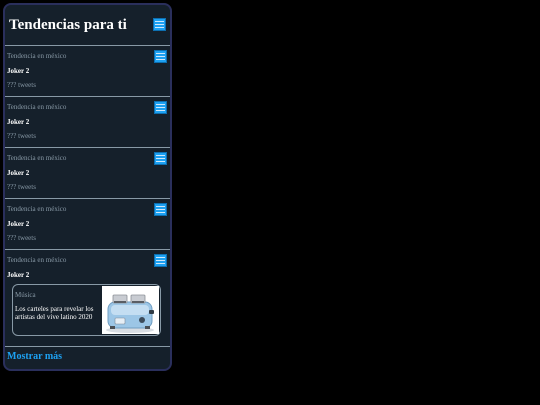 Image resolution: width=540 pixels, height=405 pixels. I want to click on panel-header: Tendencias para ti, so click(87, 25).